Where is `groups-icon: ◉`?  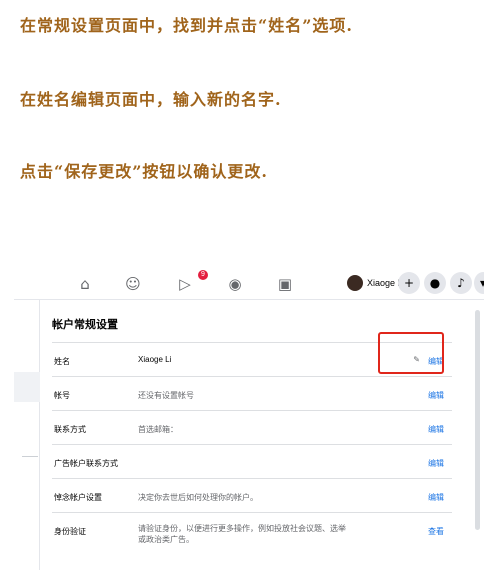 groups-icon: ◉ is located at coordinates (235, 284).